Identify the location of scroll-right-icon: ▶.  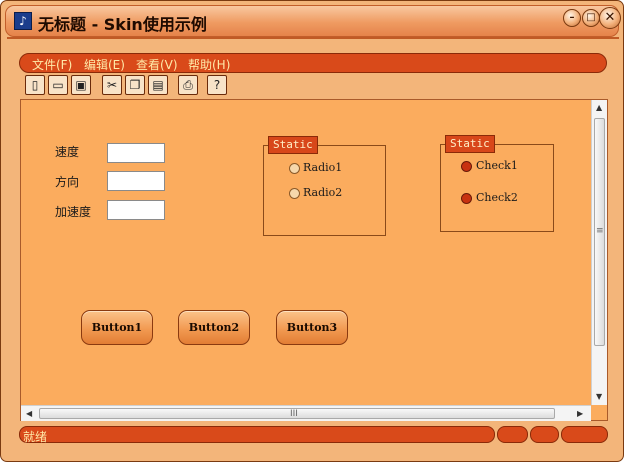
(580, 414).